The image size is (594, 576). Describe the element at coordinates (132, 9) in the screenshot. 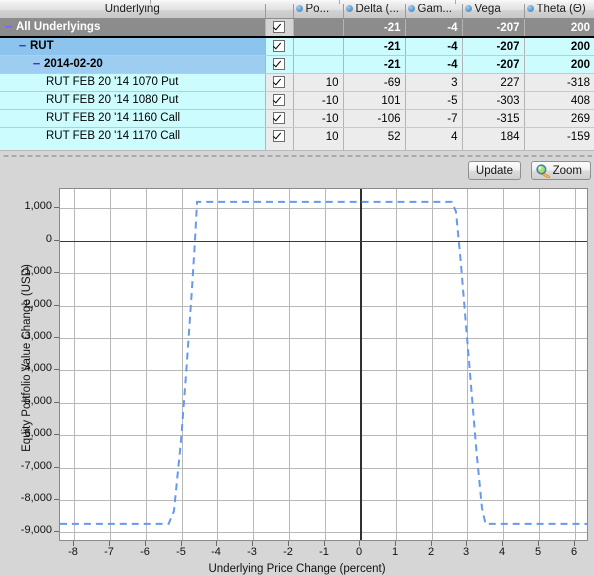

I see `column-header-underlying-label: Underlying` at that location.